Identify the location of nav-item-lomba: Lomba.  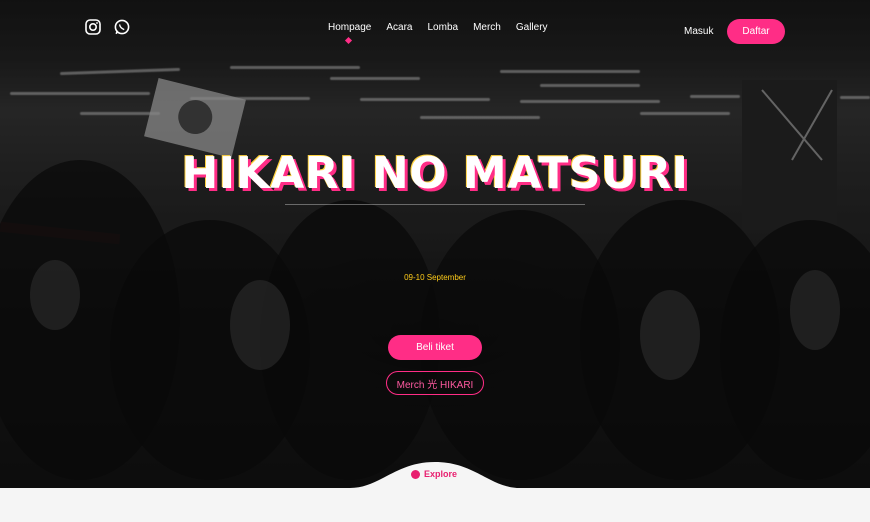
(442, 27).